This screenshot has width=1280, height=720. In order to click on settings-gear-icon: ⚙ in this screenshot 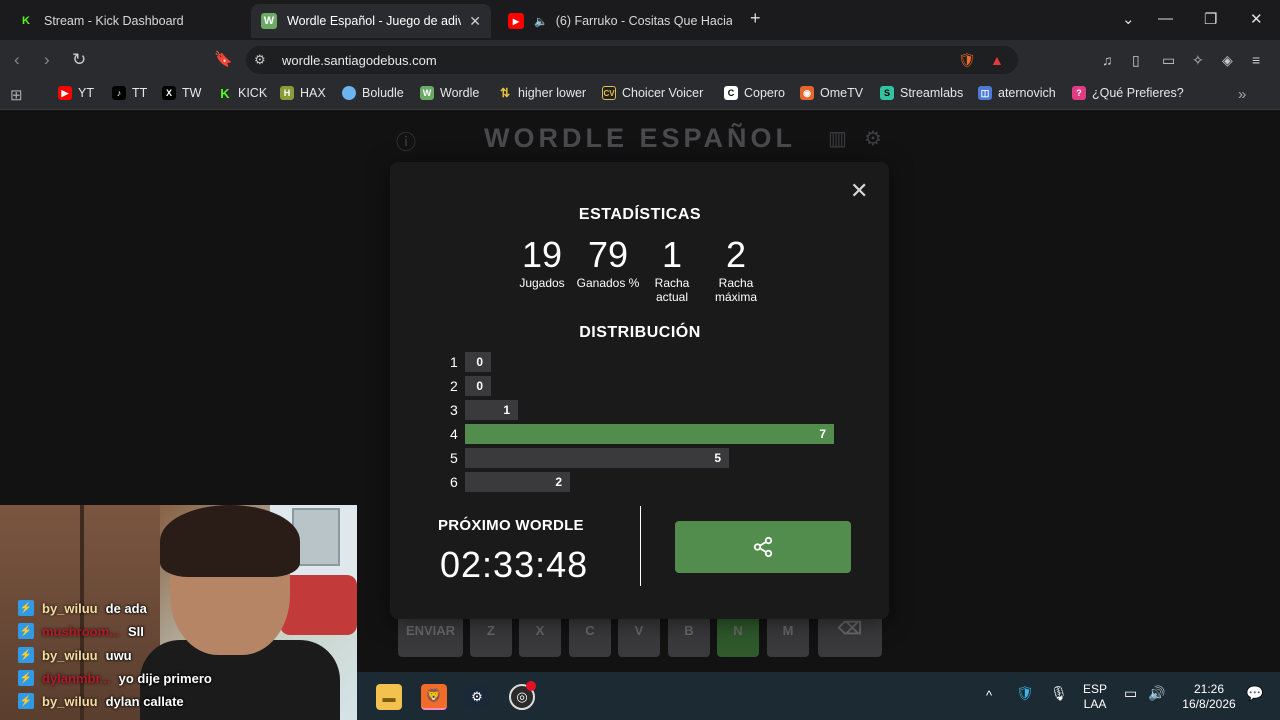, I will do `click(873, 138)`.